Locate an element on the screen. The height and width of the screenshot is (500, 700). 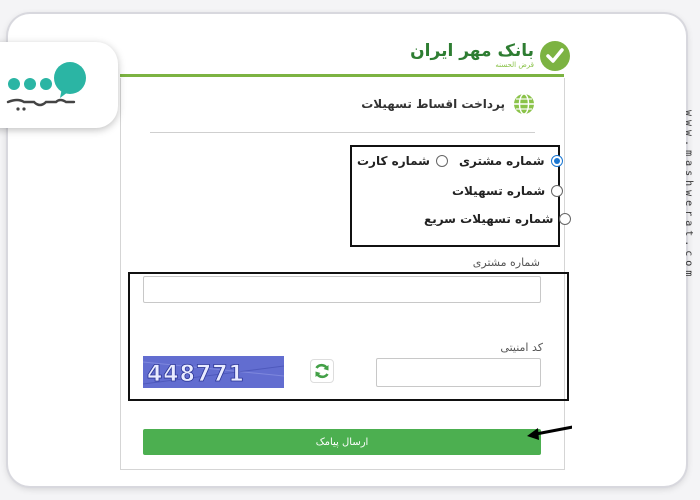
radio-fast-facility-number: شماره تسهیلات سریع is located at coordinates (498, 219).